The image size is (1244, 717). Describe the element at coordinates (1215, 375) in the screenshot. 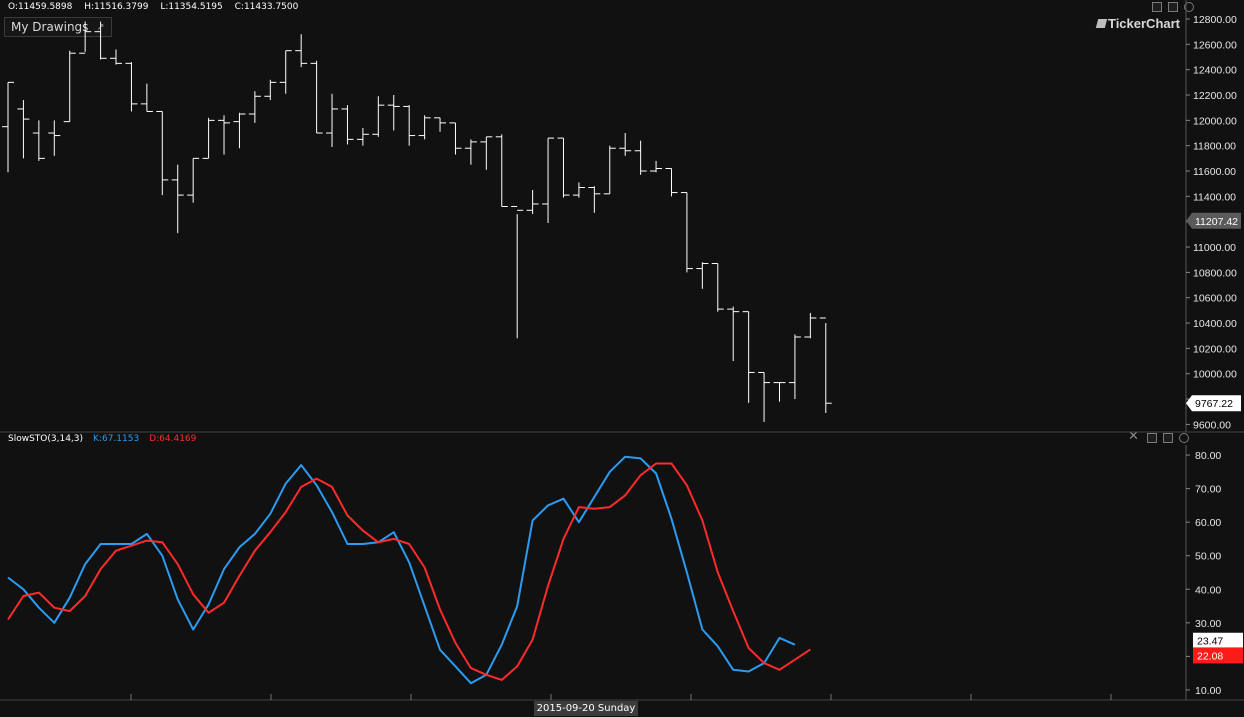

I see `price-tick-label: 10000.00` at that location.